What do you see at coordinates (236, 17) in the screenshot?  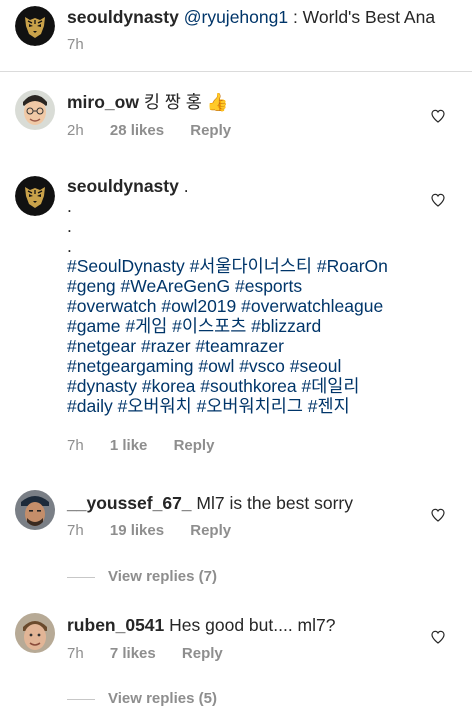 I see `mention-link: @ryujehong1` at bounding box center [236, 17].